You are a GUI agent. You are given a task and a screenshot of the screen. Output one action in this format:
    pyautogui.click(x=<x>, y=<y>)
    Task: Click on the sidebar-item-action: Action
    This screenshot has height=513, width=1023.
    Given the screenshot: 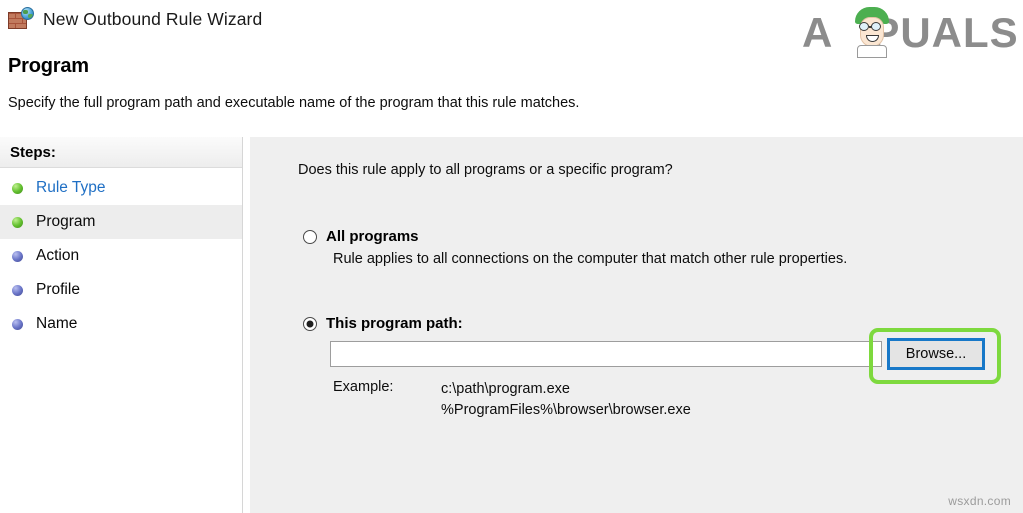 What is the action you would take?
    pyautogui.click(x=121, y=256)
    